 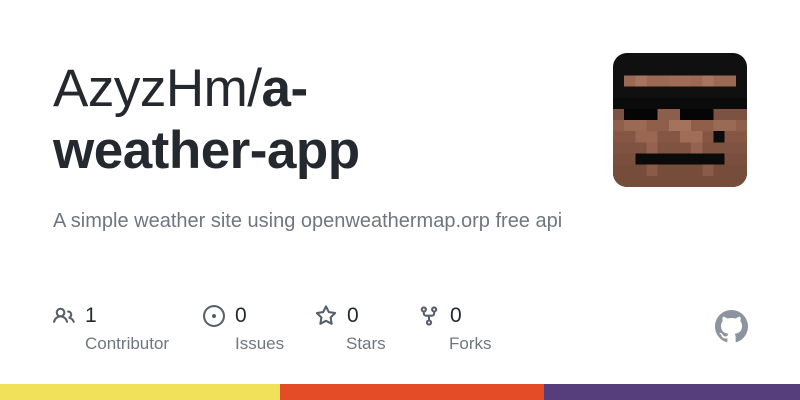 I want to click on repo-stats: 1 Contributor 0 Issues 0 Stars 0 Forks, so click(x=333, y=330).